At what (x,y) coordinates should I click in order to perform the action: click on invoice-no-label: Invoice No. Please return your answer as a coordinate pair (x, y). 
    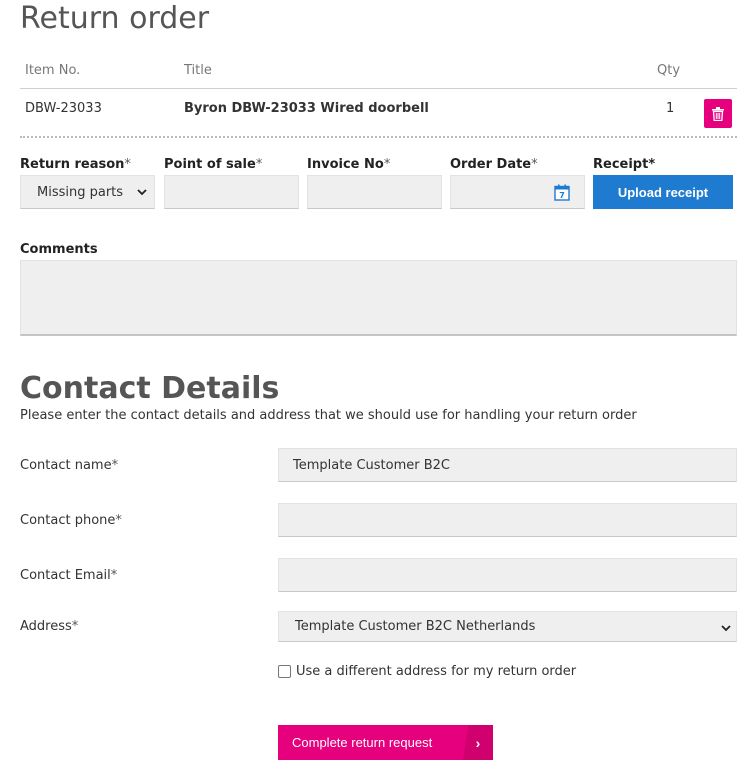
    Looking at the image, I should click on (345, 164).